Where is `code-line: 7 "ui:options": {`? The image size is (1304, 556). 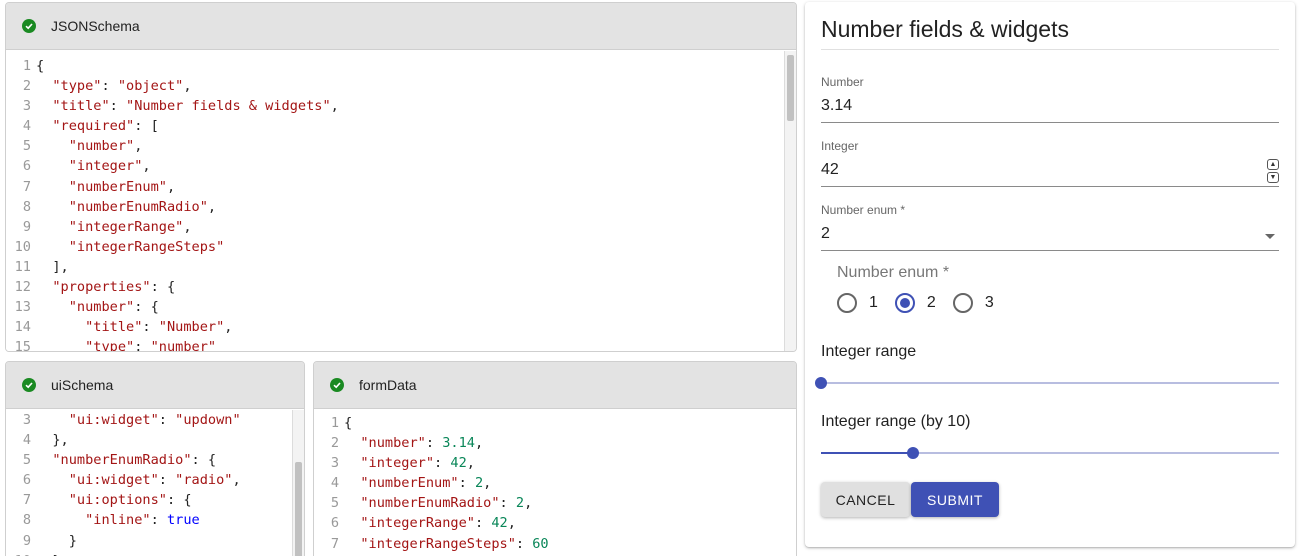
code-line: 7 "ui:options": { is located at coordinates (149, 500).